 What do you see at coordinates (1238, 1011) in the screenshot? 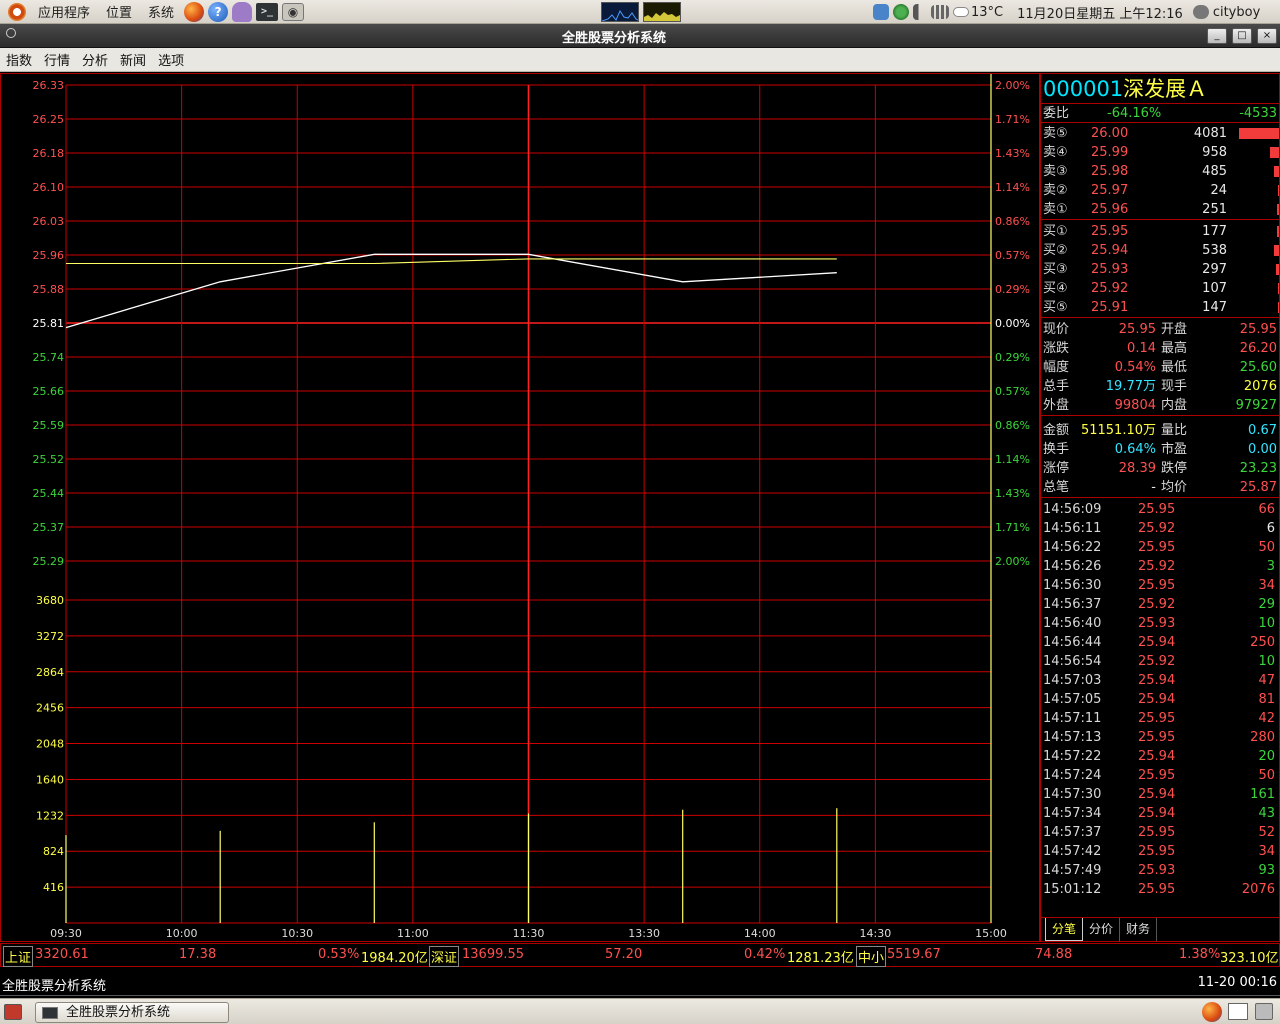
I see `workspace-switcher-icon` at bounding box center [1238, 1011].